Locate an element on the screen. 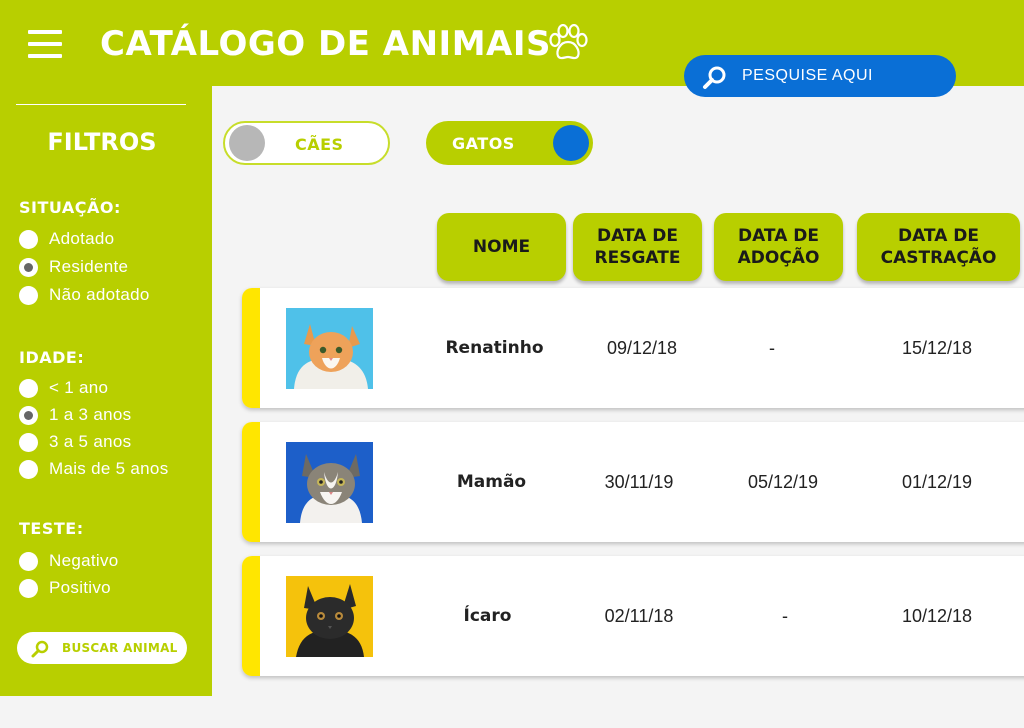 The height and width of the screenshot is (728, 1024). filter-option-menos-1-ano: < 1 ano is located at coordinates (63, 388).